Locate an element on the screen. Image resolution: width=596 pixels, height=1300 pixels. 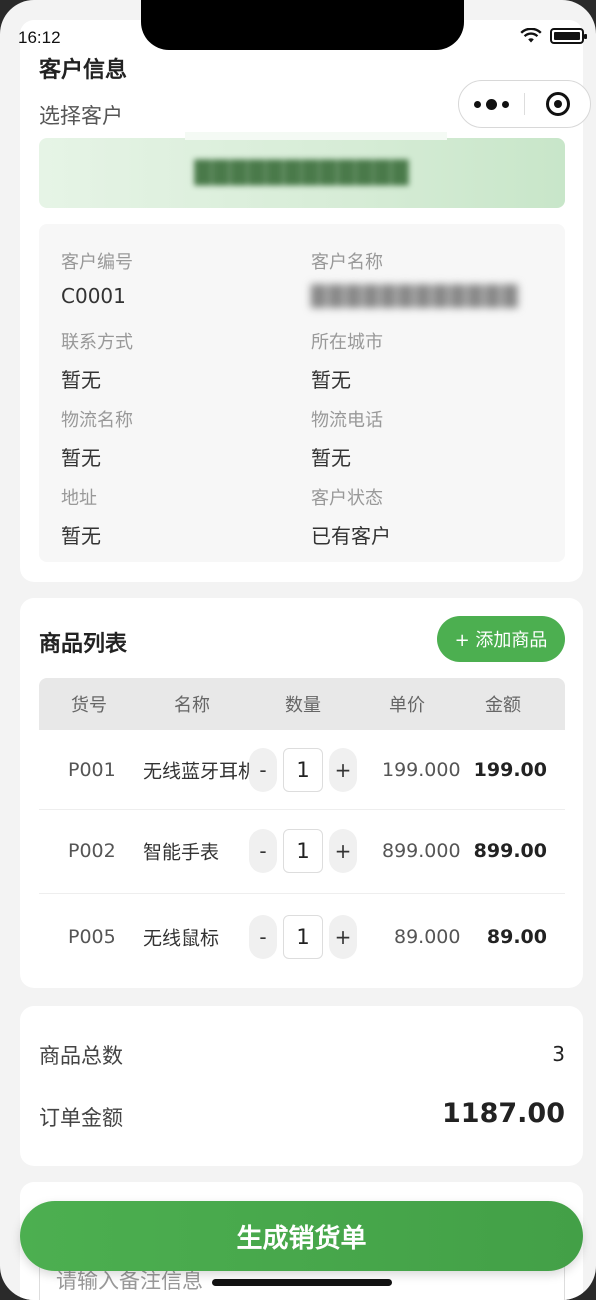
miniprogram-capsule is located at coordinates (524, 104).